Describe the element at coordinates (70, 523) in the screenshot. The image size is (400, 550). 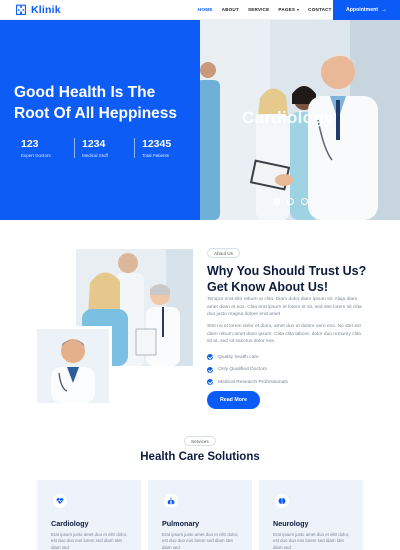
I see `card-title: Cardiology` at that location.